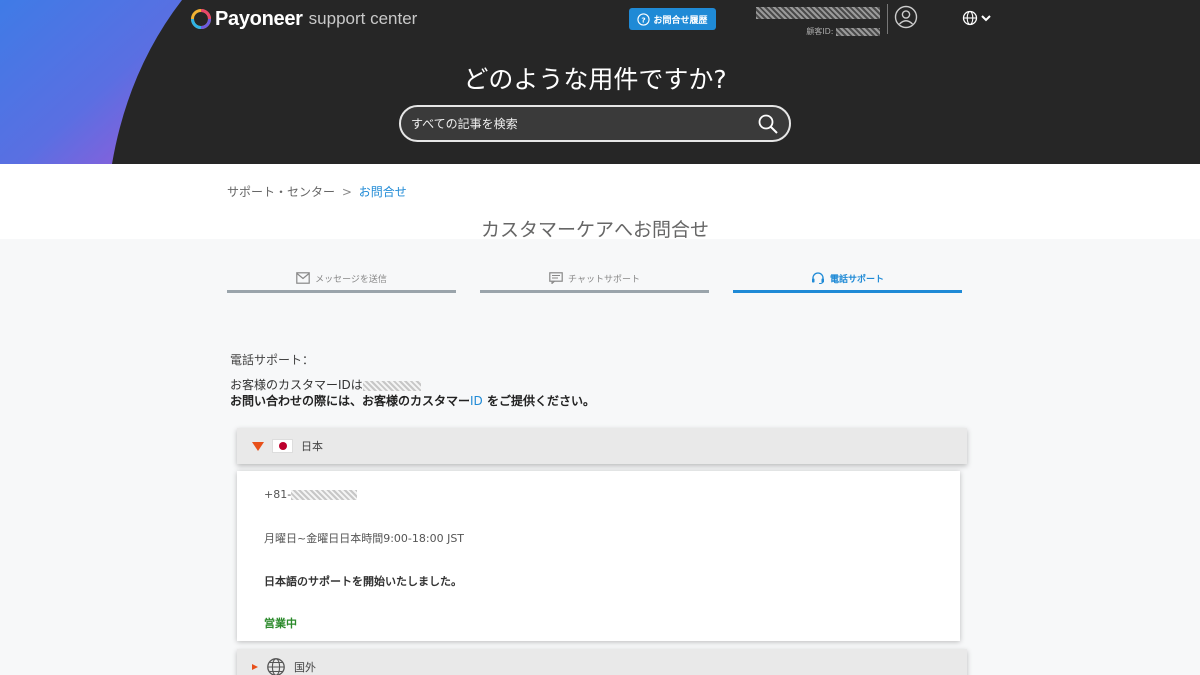 The width and height of the screenshot is (1200, 675). I want to click on tab-label: メッセージを送信, so click(351, 279).